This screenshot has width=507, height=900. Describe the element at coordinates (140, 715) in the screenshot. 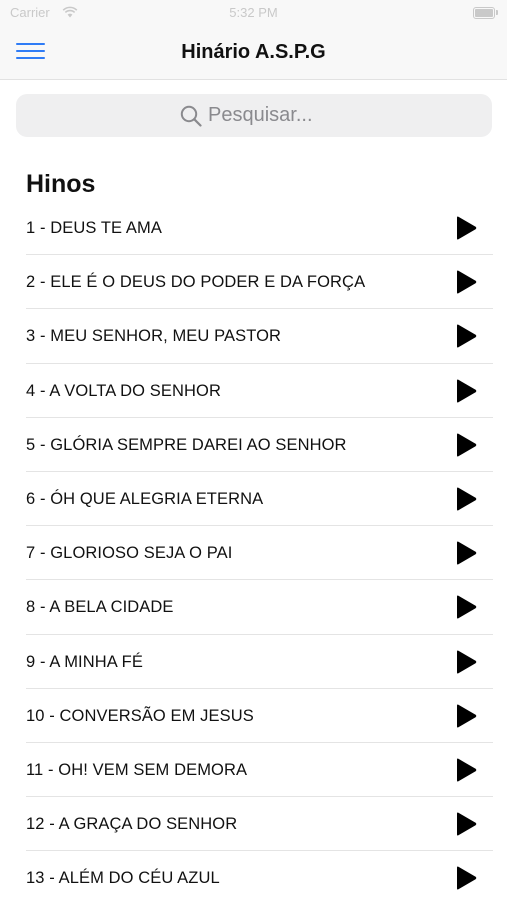

I see `hymn-title: 10 - CONVERSÃO EM JESUS` at that location.